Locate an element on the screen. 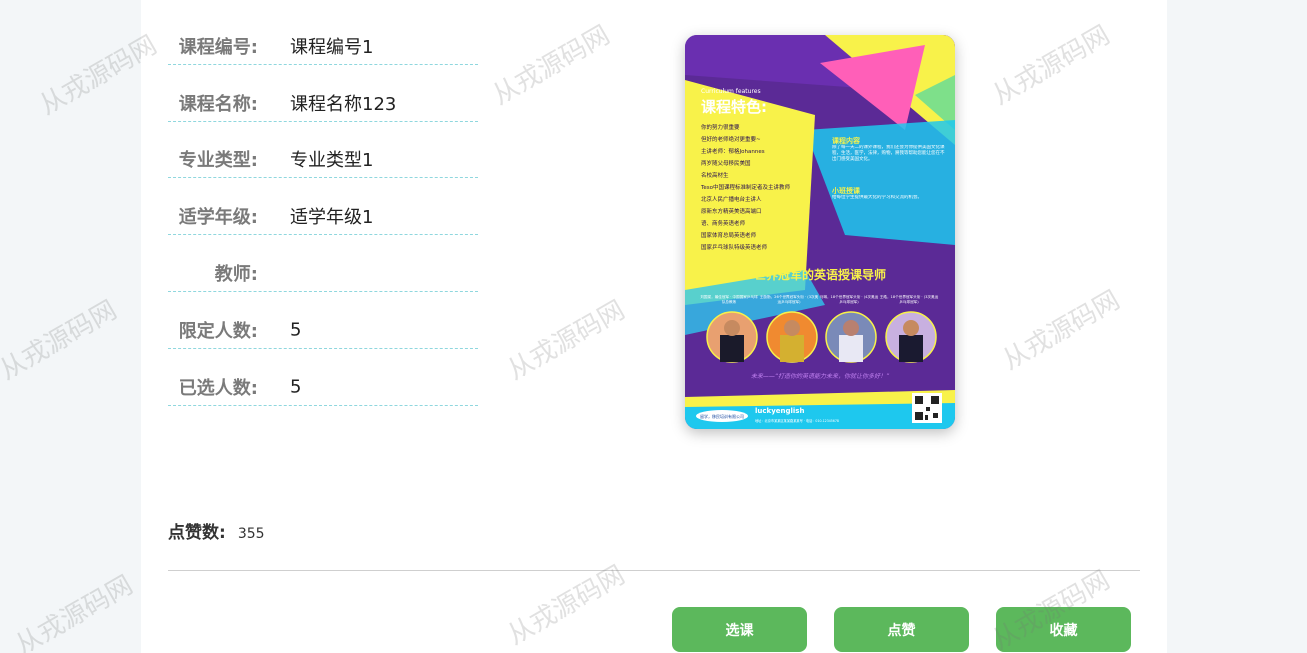 The width and height of the screenshot is (1307, 653). likes-counter: 点赞数: 355 is located at coordinates (216, 530).